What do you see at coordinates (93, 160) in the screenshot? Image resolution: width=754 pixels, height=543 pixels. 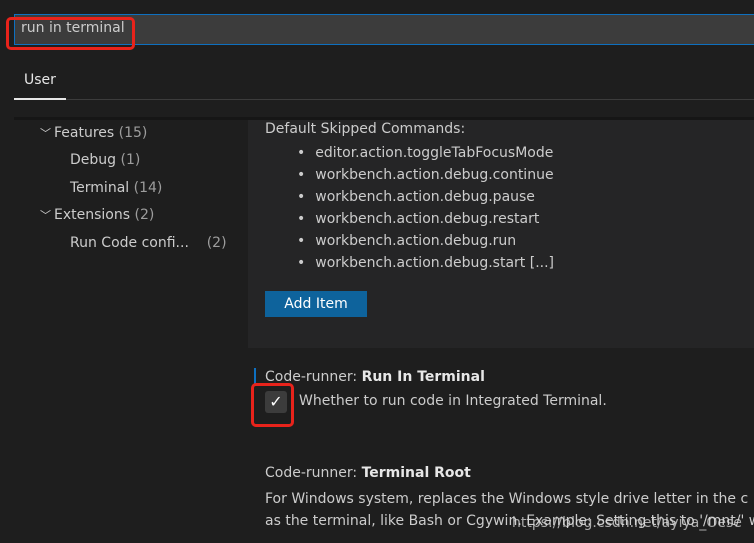 I see `toc-label: Debug` at bounding box center [93, 160].